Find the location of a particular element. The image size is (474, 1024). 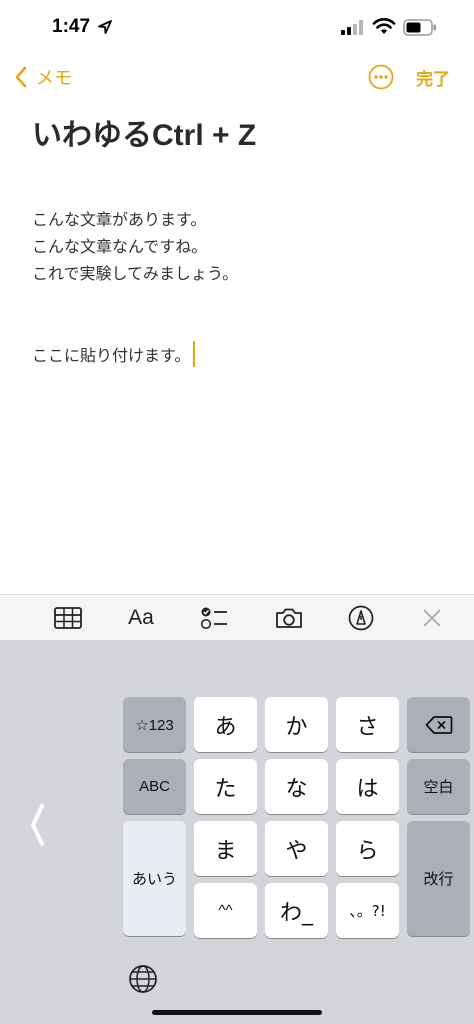

note-title: いわゆるCtrl + Z is located at coordinates (144, 132).